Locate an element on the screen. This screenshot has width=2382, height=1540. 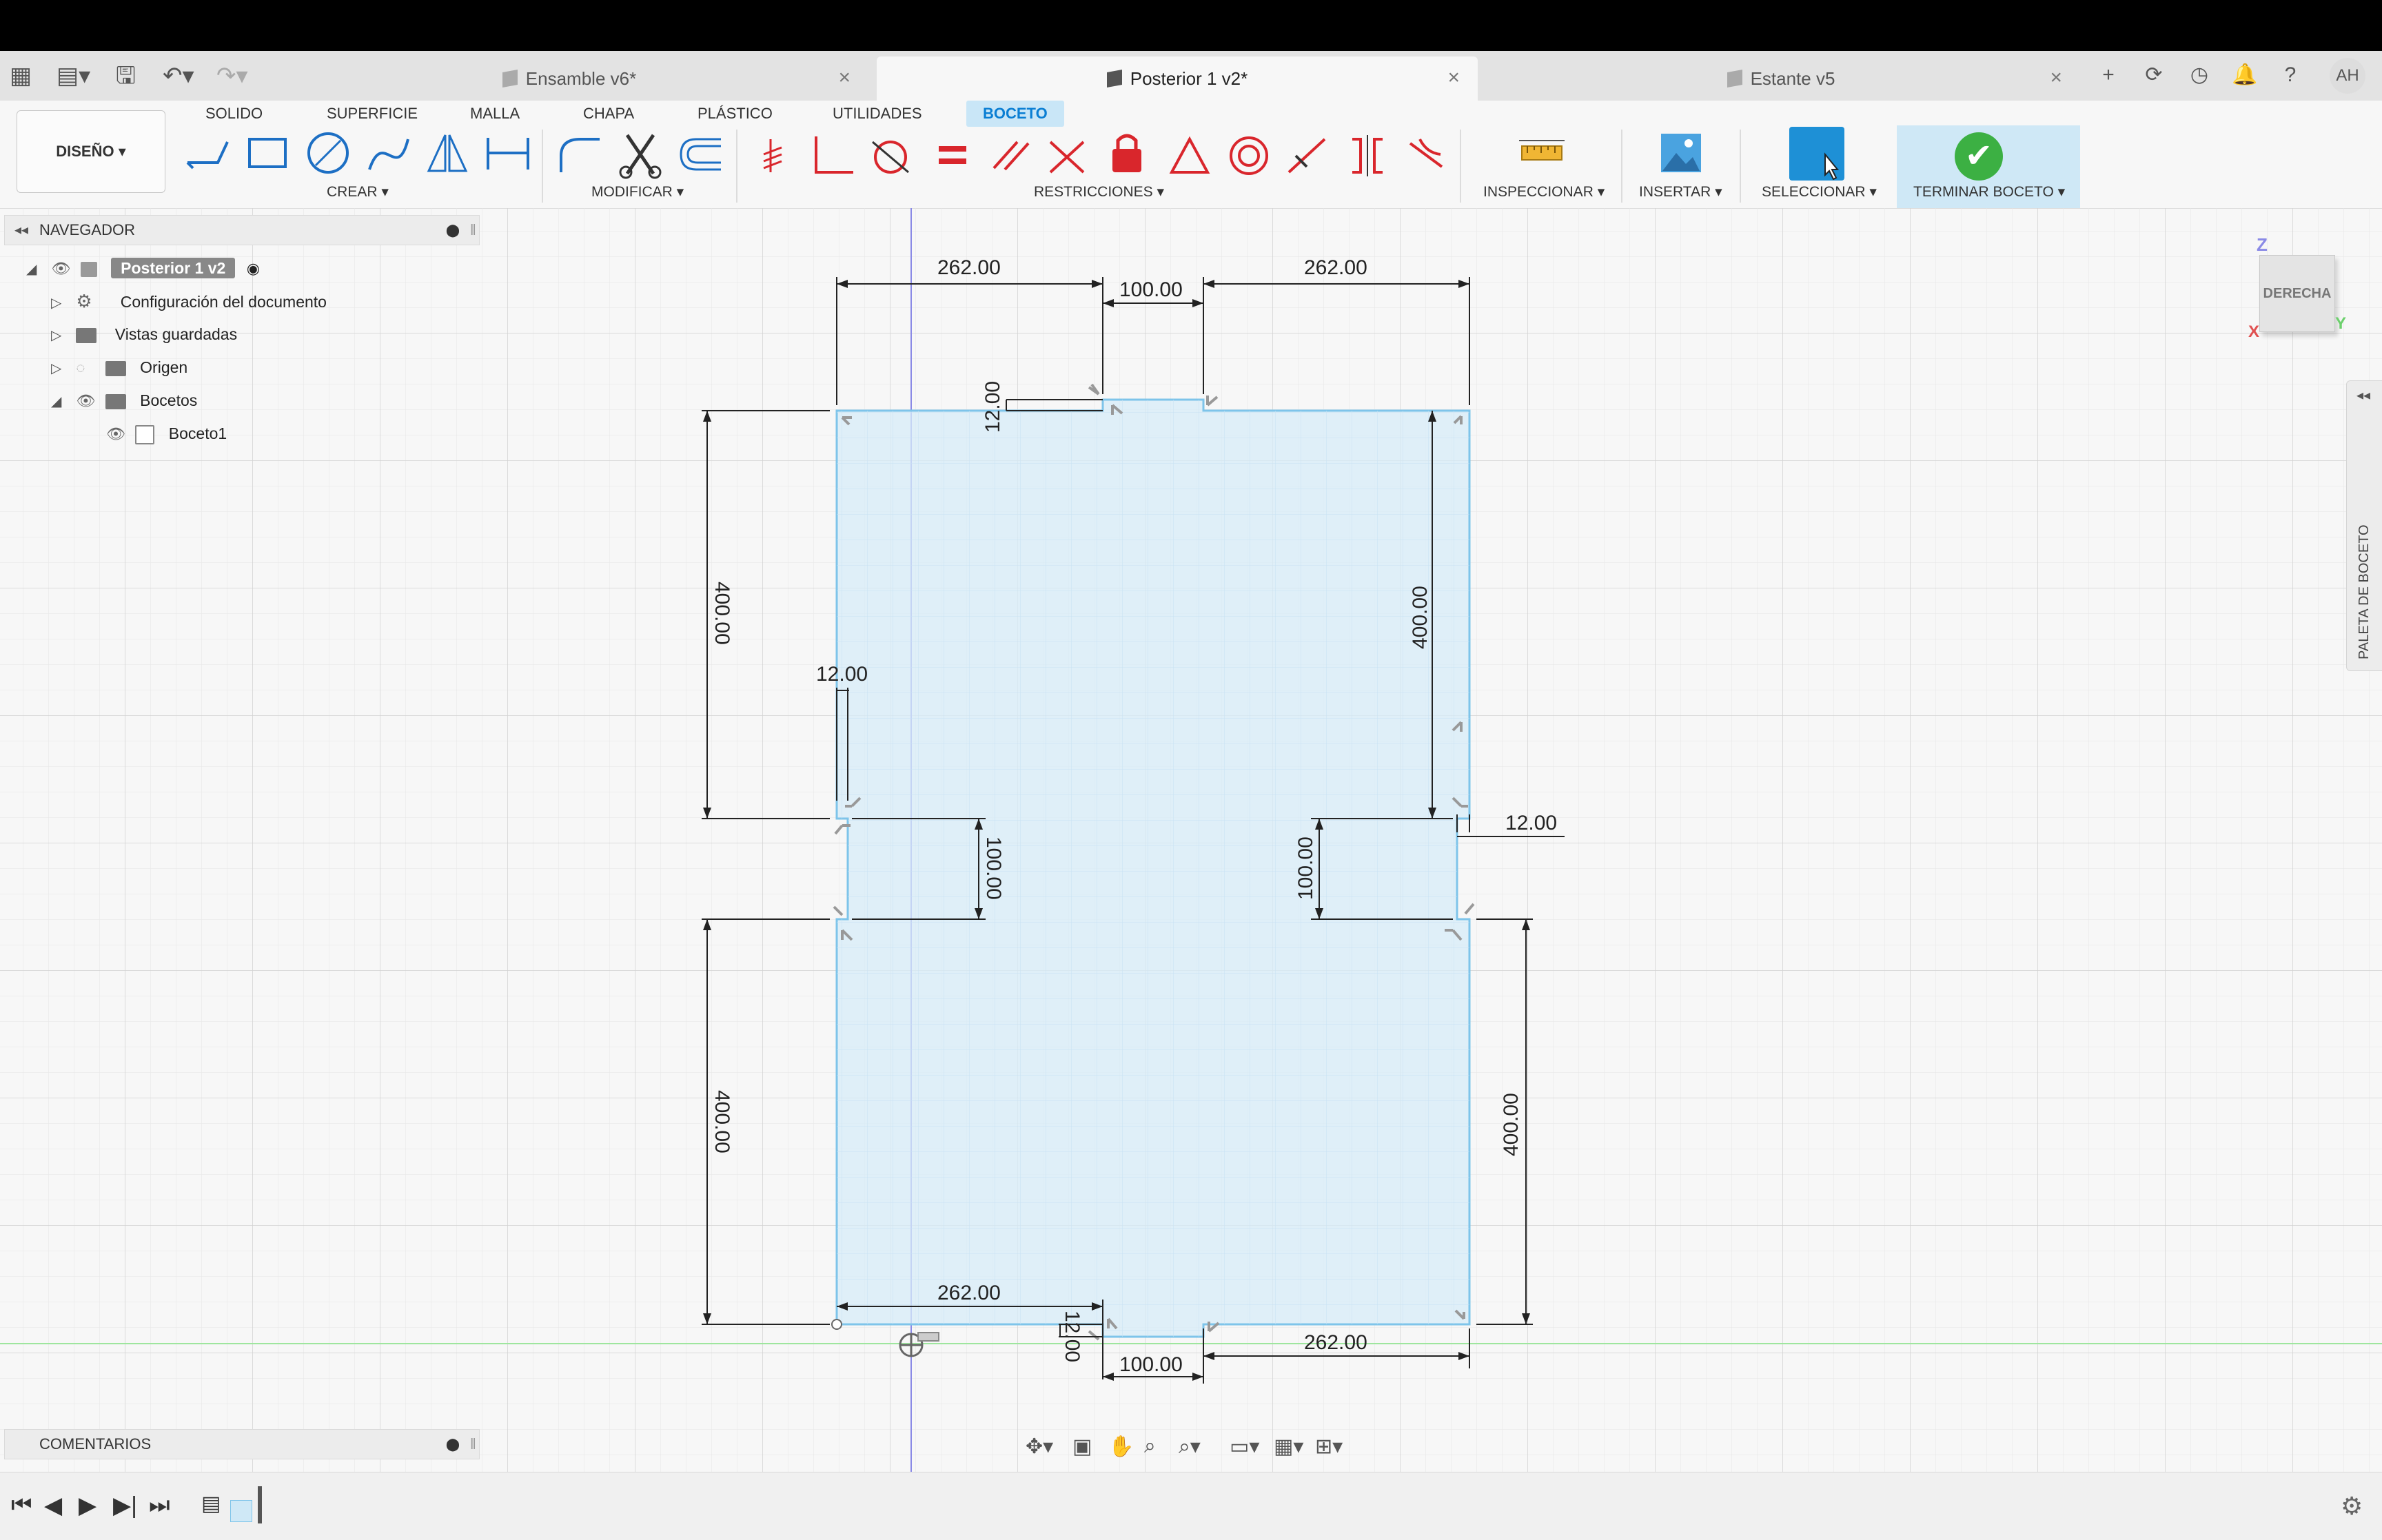
tab-ensamble: Ensamble v6* × is located at coordinates (569, 79).